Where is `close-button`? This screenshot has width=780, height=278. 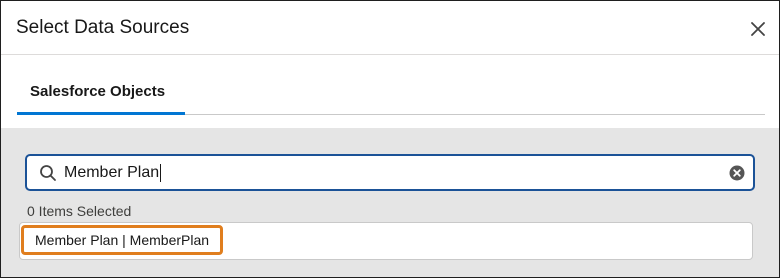 close-button is located at coordinates (758, 29).